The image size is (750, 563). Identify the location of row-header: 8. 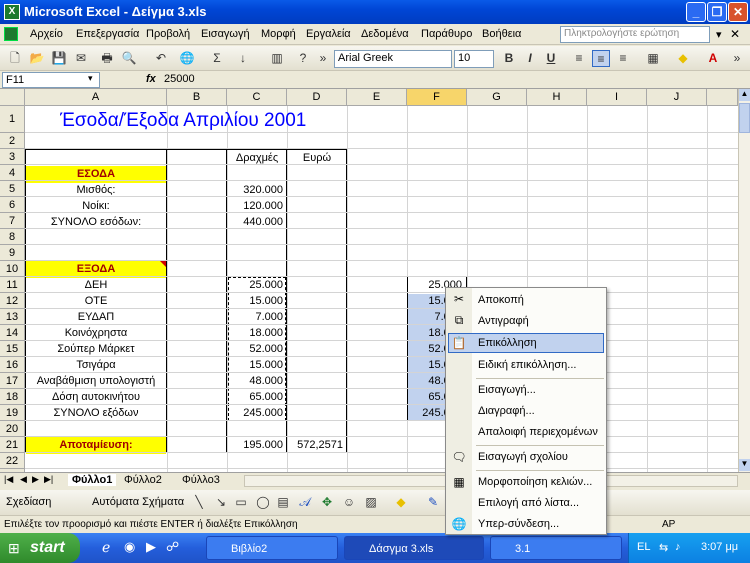
(12, 237).